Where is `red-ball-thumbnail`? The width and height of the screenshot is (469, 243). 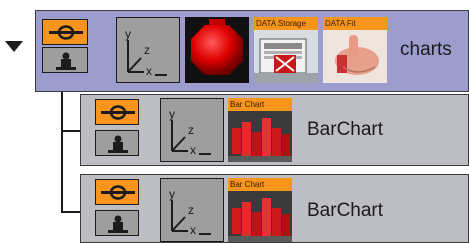 red-ball-thumbnail is located at coordinates (217, 50).